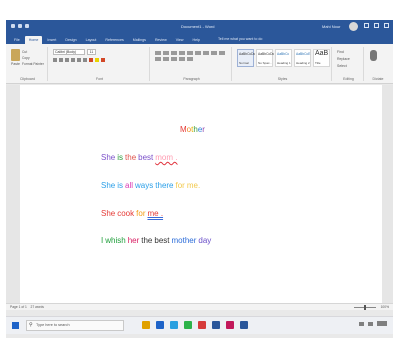 This screenshot has width=397, height=341. Describe the element at coordinates (343, 66) in the screenshot. I see `select-button: Select` at that location.